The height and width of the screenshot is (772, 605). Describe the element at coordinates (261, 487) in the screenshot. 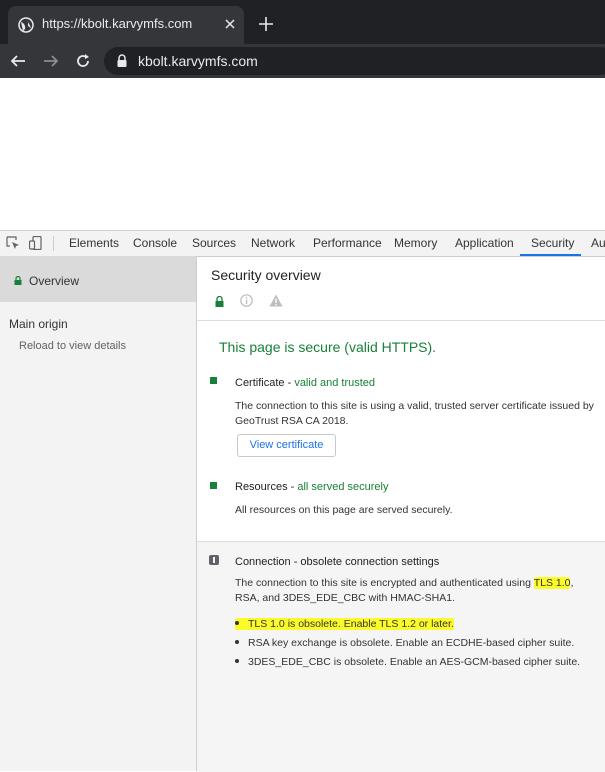

I see `resources-label: Resources` at that location.